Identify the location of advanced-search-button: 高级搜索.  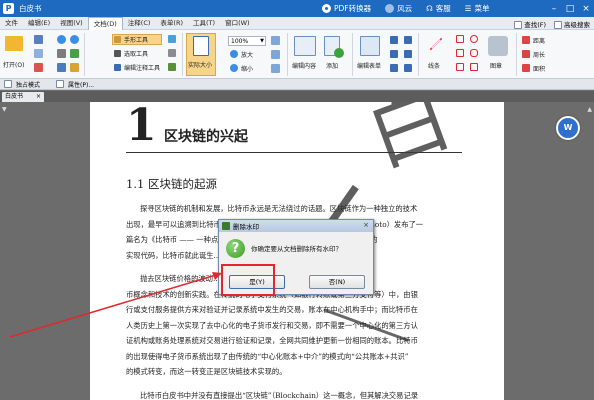
(572, 24).